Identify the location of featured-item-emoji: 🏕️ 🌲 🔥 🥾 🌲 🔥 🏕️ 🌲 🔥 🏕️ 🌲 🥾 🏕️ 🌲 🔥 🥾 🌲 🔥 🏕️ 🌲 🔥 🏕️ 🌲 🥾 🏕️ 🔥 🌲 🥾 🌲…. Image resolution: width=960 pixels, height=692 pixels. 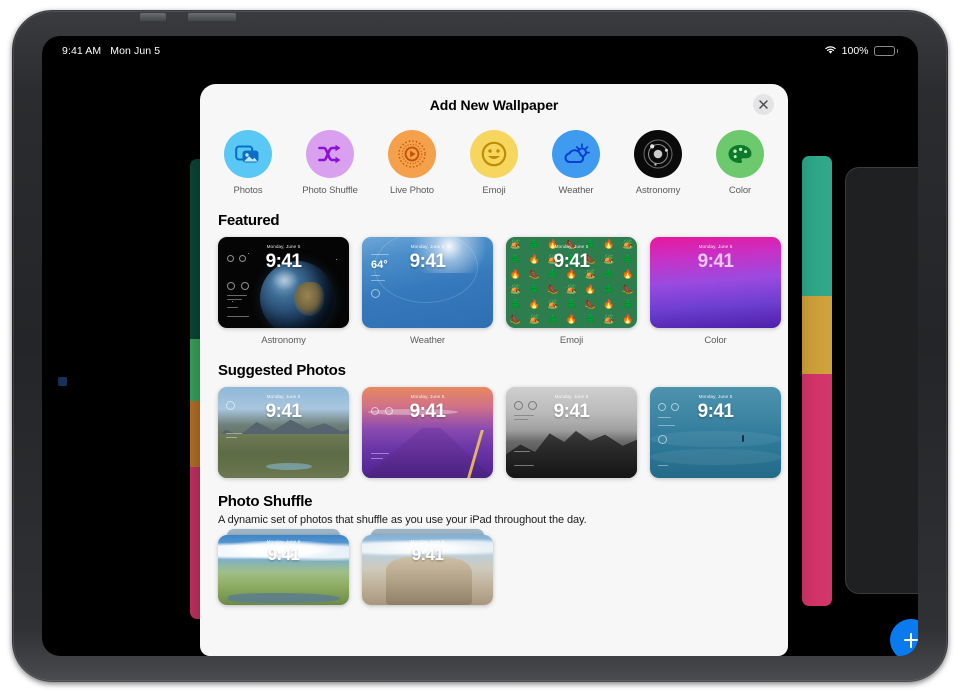
(571, 291).